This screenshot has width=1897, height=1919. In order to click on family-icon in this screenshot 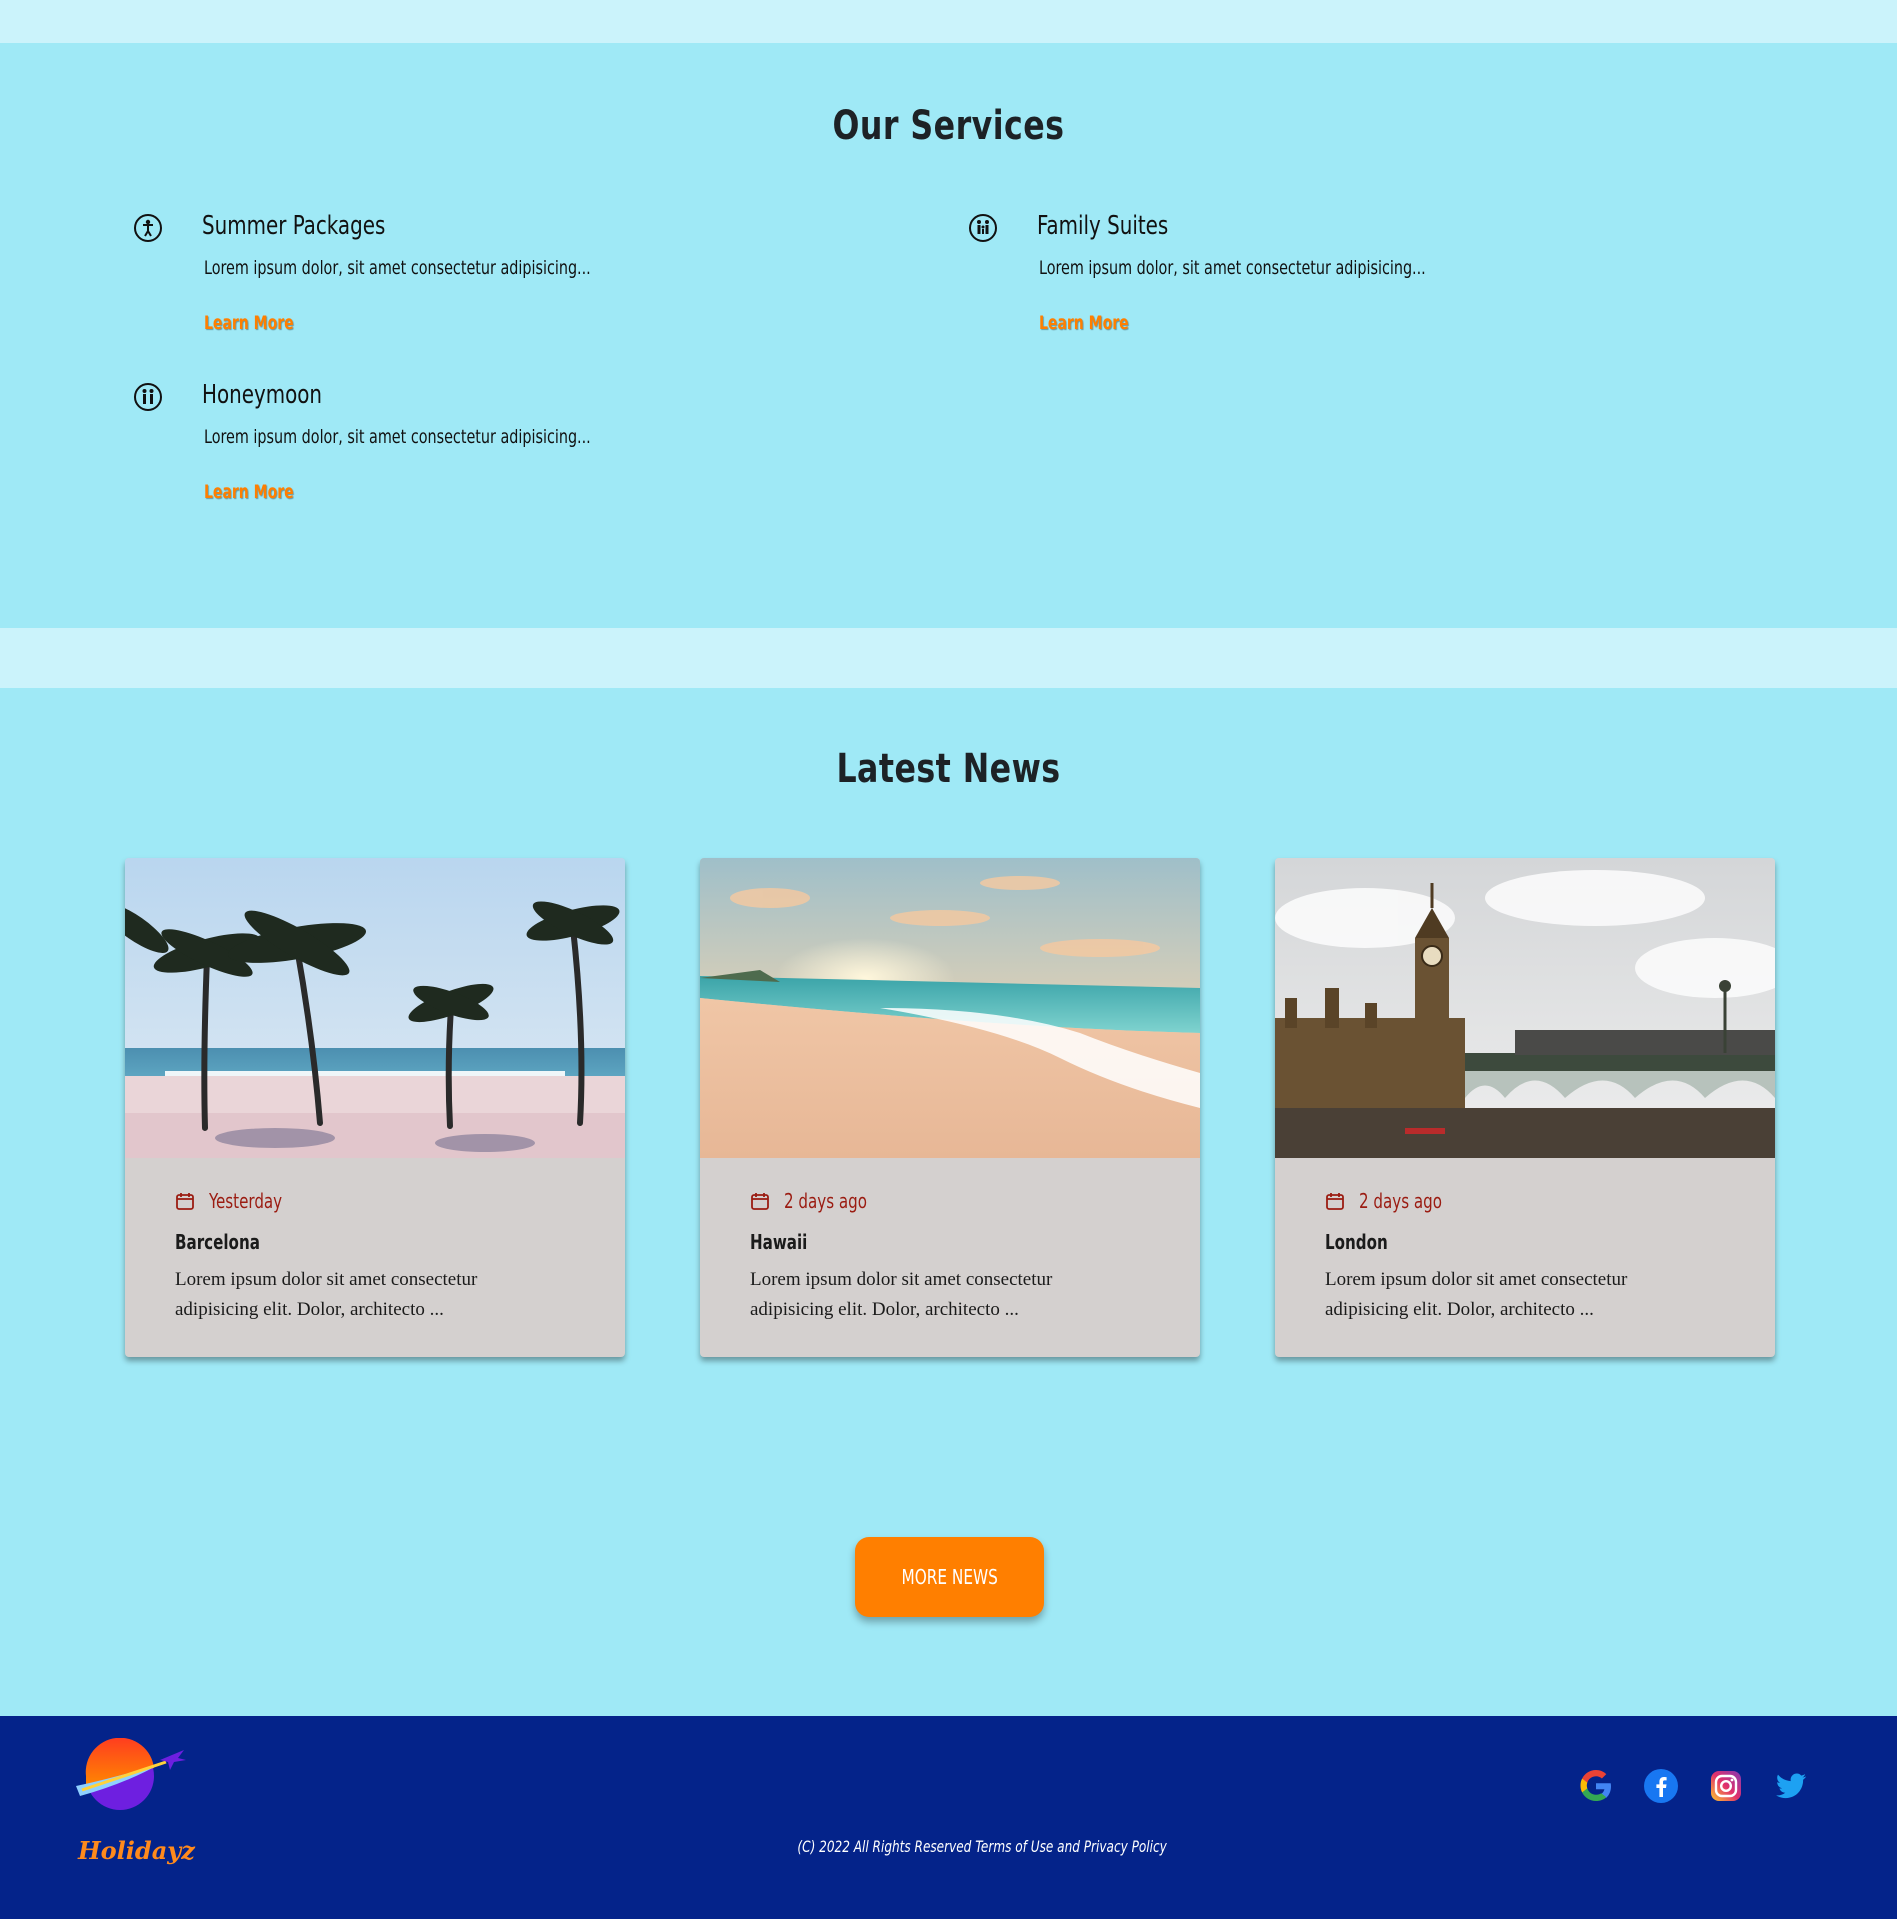, I will do `click(983, 228)`.